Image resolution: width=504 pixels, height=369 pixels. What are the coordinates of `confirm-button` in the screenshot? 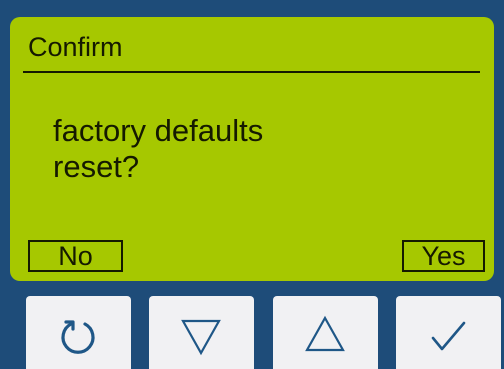 It's located at (448, 332).